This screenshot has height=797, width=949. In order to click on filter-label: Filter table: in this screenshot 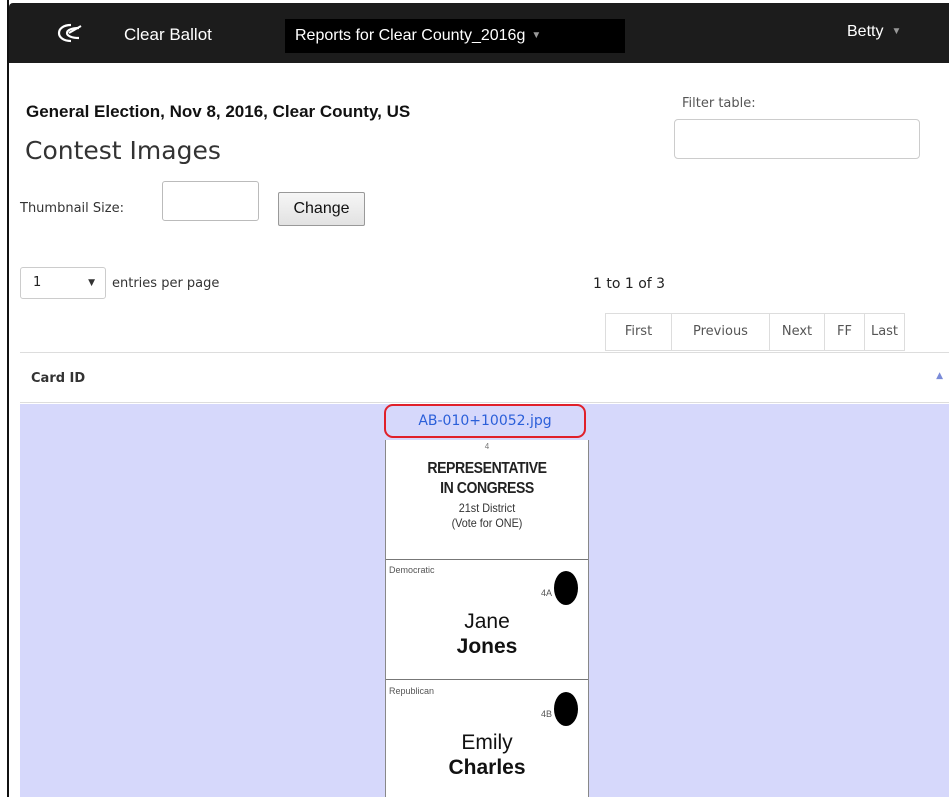, I will do `click(719, 103)`.